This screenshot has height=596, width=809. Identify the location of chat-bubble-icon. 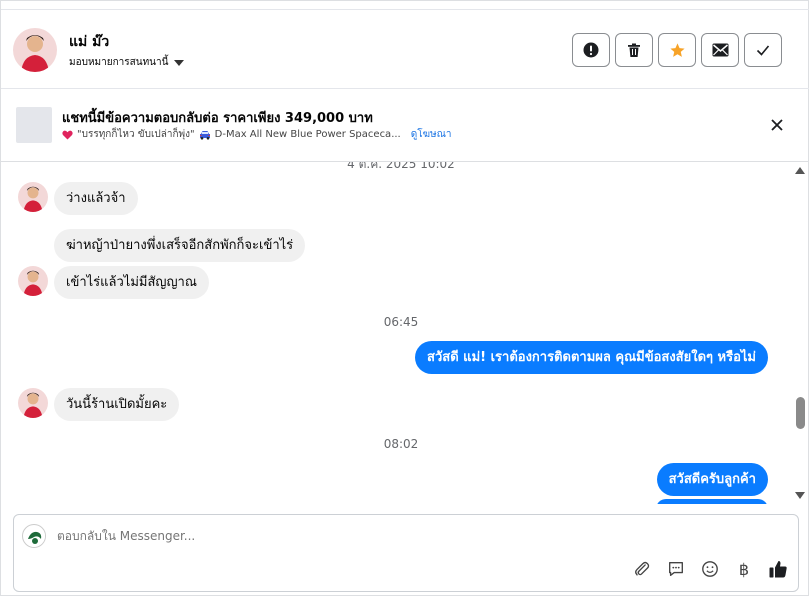
(676, 569).